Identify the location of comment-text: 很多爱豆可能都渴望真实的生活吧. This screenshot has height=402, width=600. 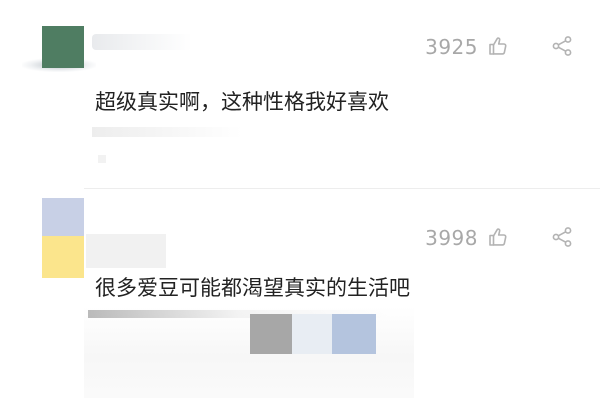
(252, 288).